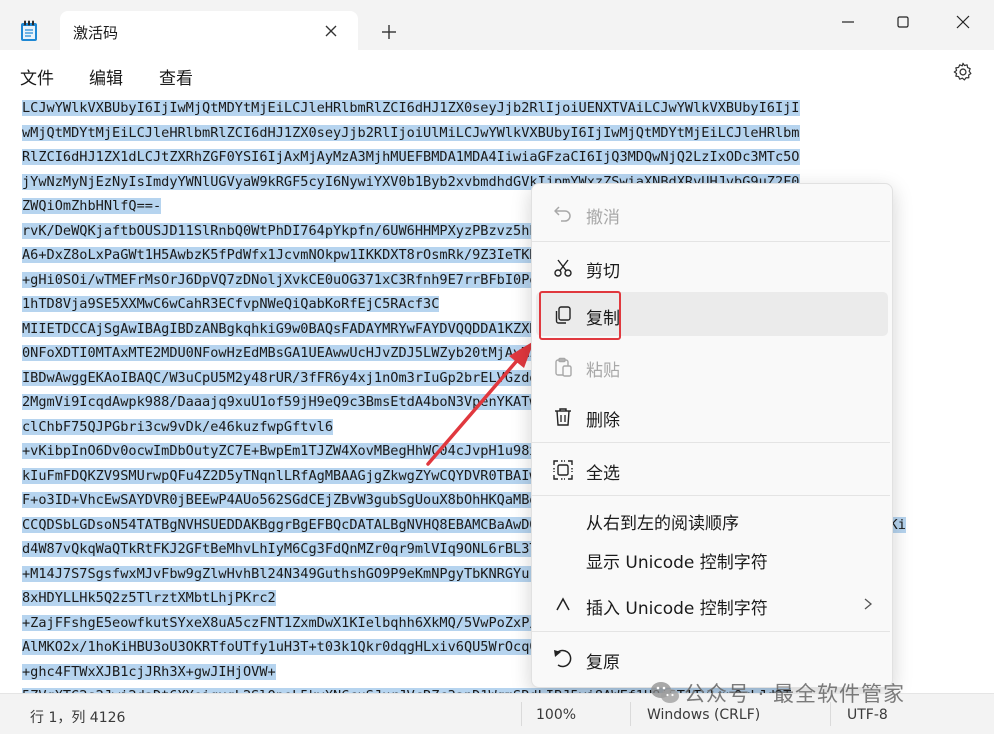 The image size is (994, 734). Describe the element at coordinates (677, 563) in the screenshot. I see `menu-item-label: 显示 Unicode 控制字符` at that location.